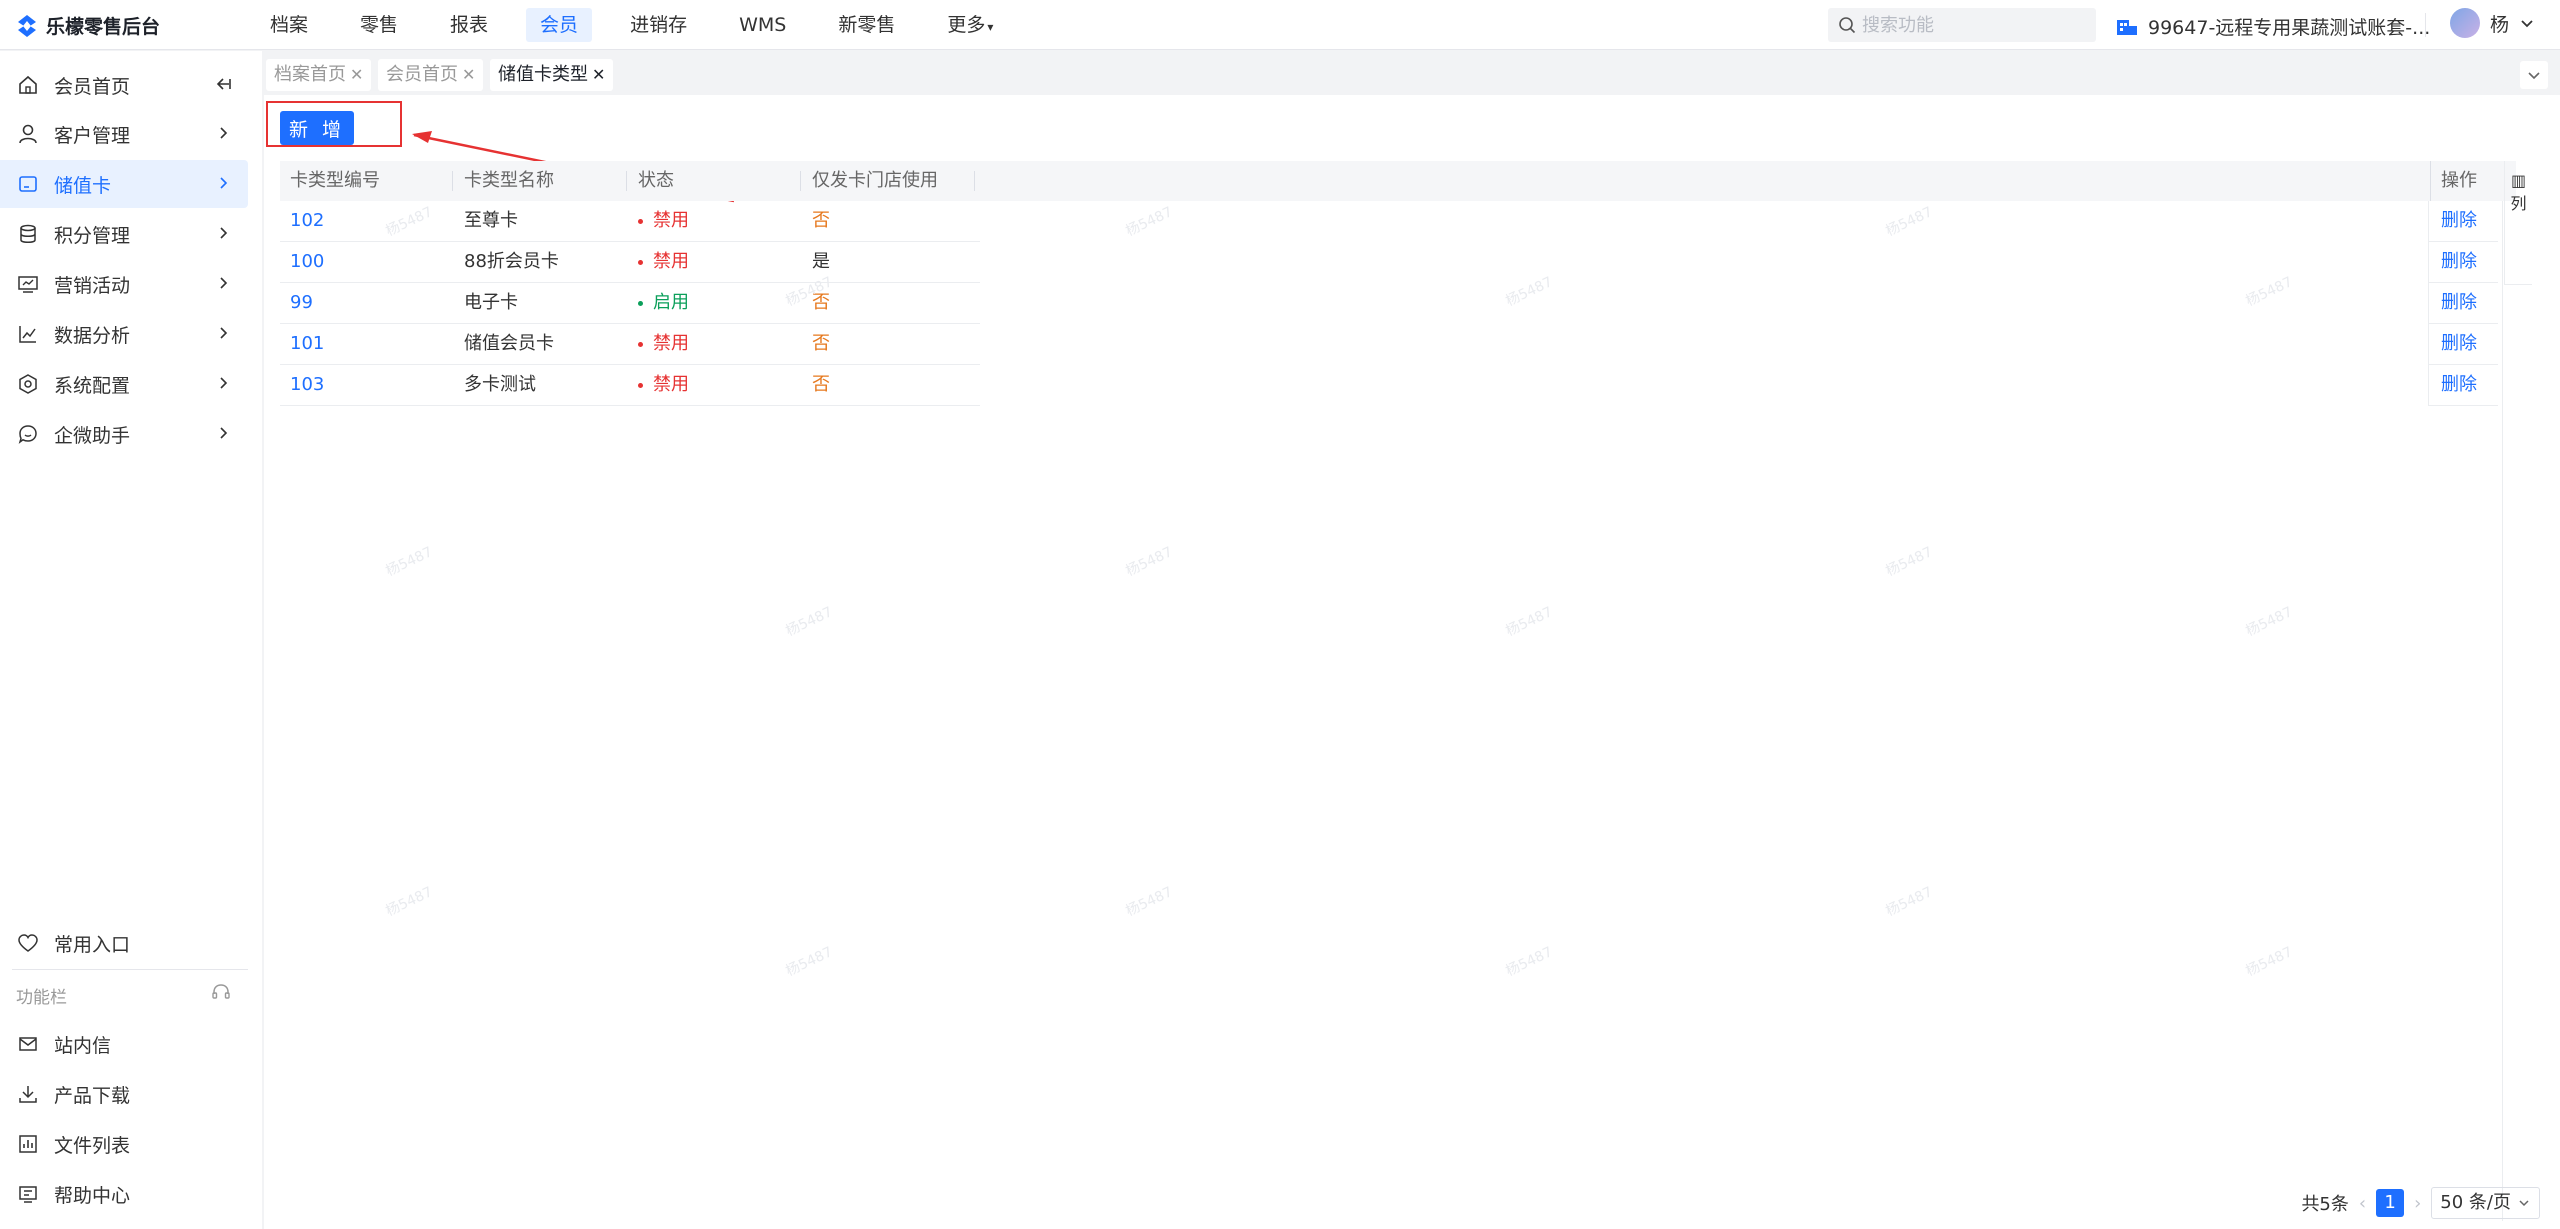 The width and height of the screenshot is (2560, 1229). What do you see at coordinates (866, 25) in the screenshot?
I see `topnav-item-new-retail: 新零售` at bounding box center [866, 25].